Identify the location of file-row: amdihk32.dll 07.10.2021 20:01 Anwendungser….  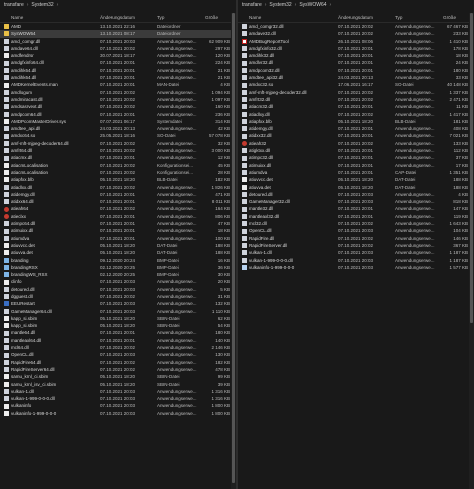
(356, 55).